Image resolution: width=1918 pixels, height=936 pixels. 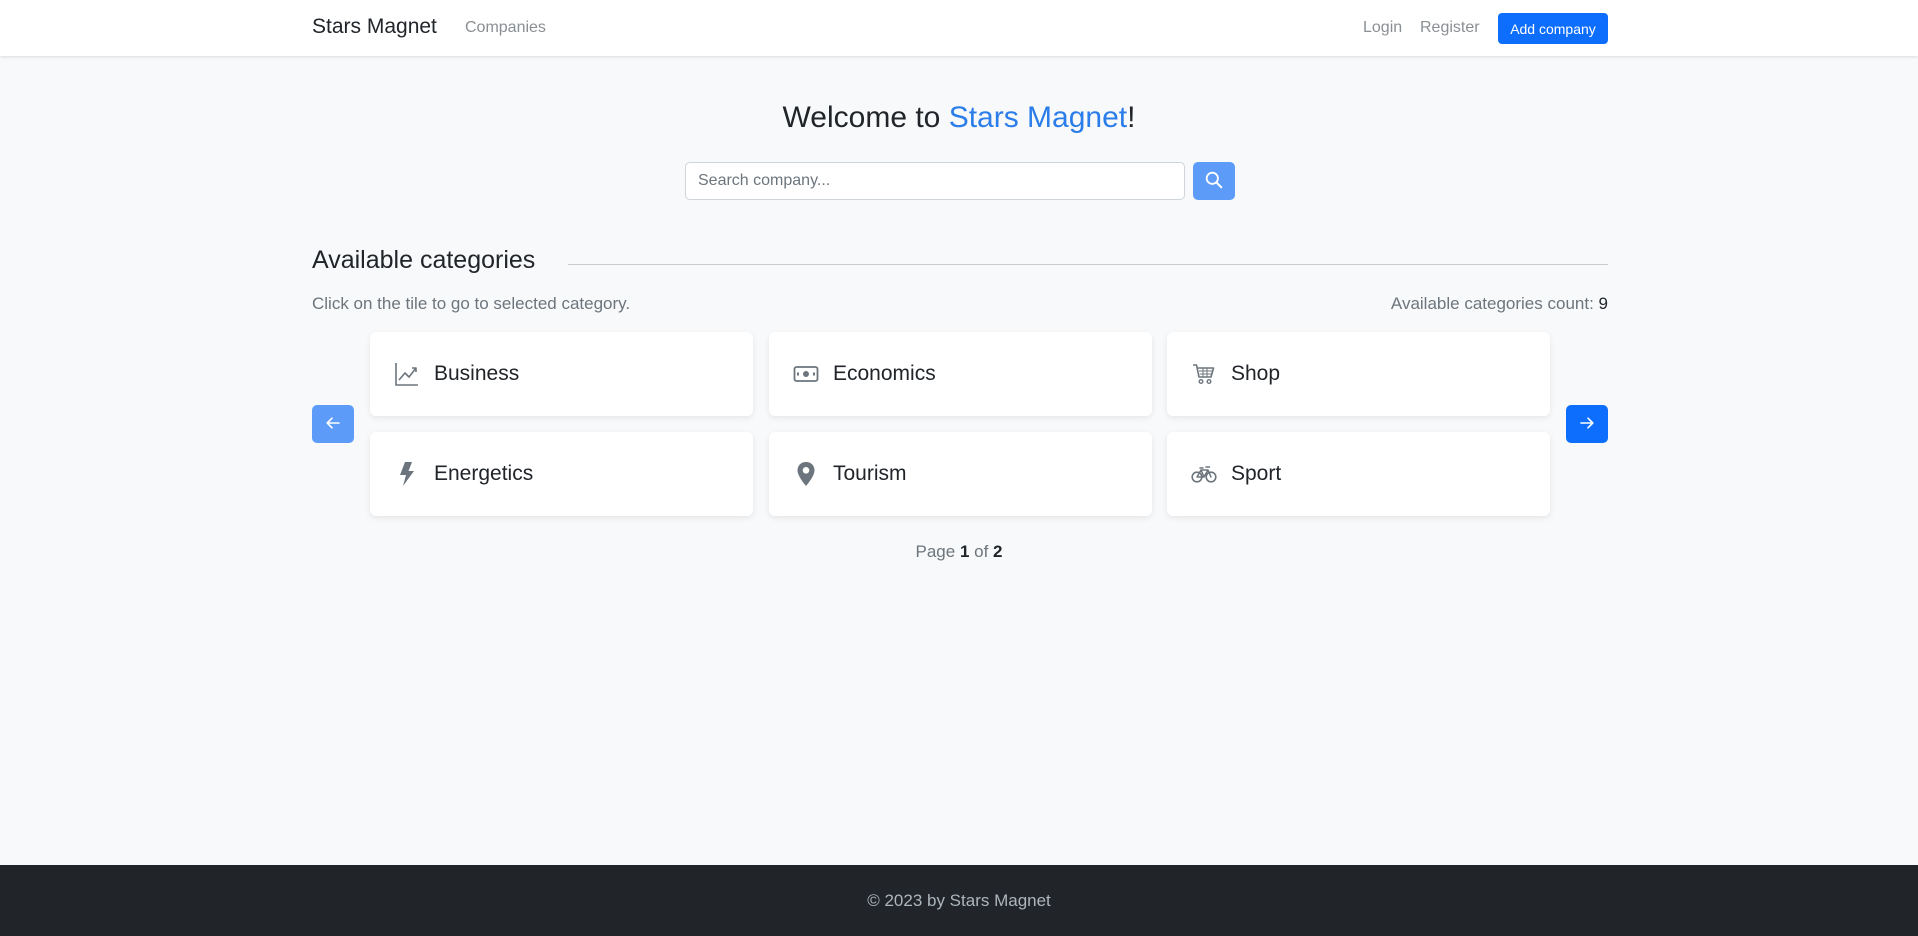 What do you see at coordinates (1382, 28) in the screenshot?
I see `nav-login-link: Login` at bounding box center [1382, 28].